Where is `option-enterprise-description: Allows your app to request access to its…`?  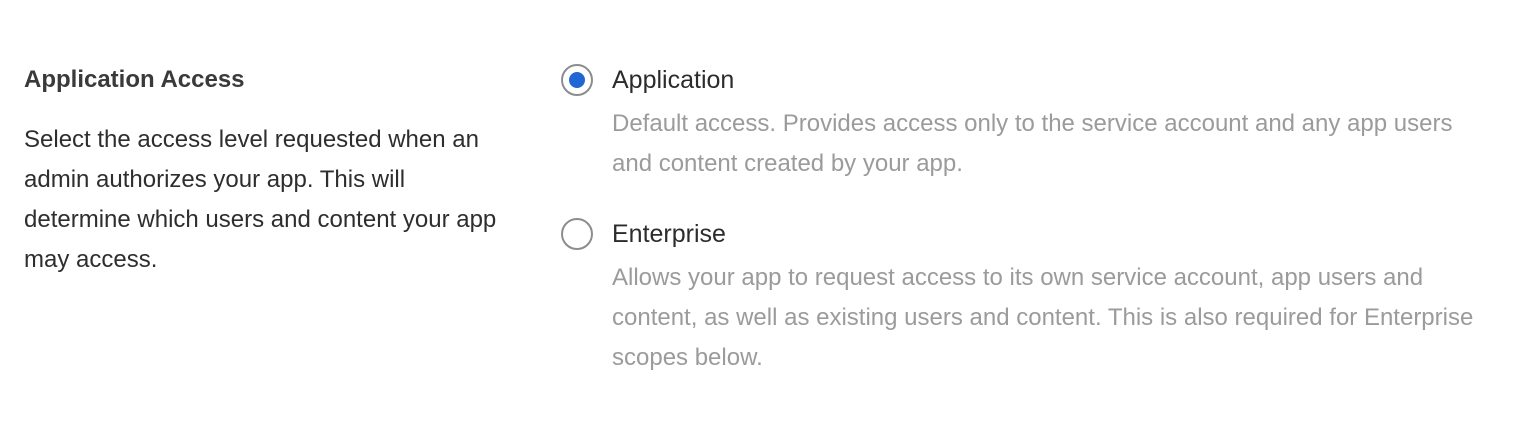
option-enterprise-description: Allows your app to request access to its… is located at coordinates (1043, 317).